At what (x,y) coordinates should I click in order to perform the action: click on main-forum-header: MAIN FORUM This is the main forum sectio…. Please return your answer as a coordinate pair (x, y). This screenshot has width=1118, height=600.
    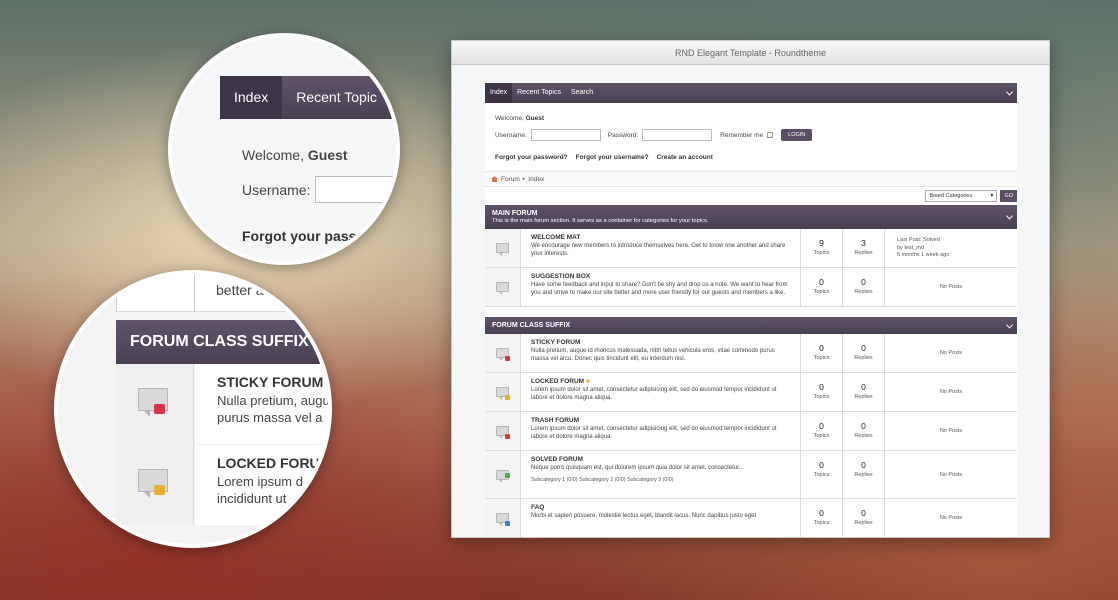
    Looking at the image, I should click on (751, 217).